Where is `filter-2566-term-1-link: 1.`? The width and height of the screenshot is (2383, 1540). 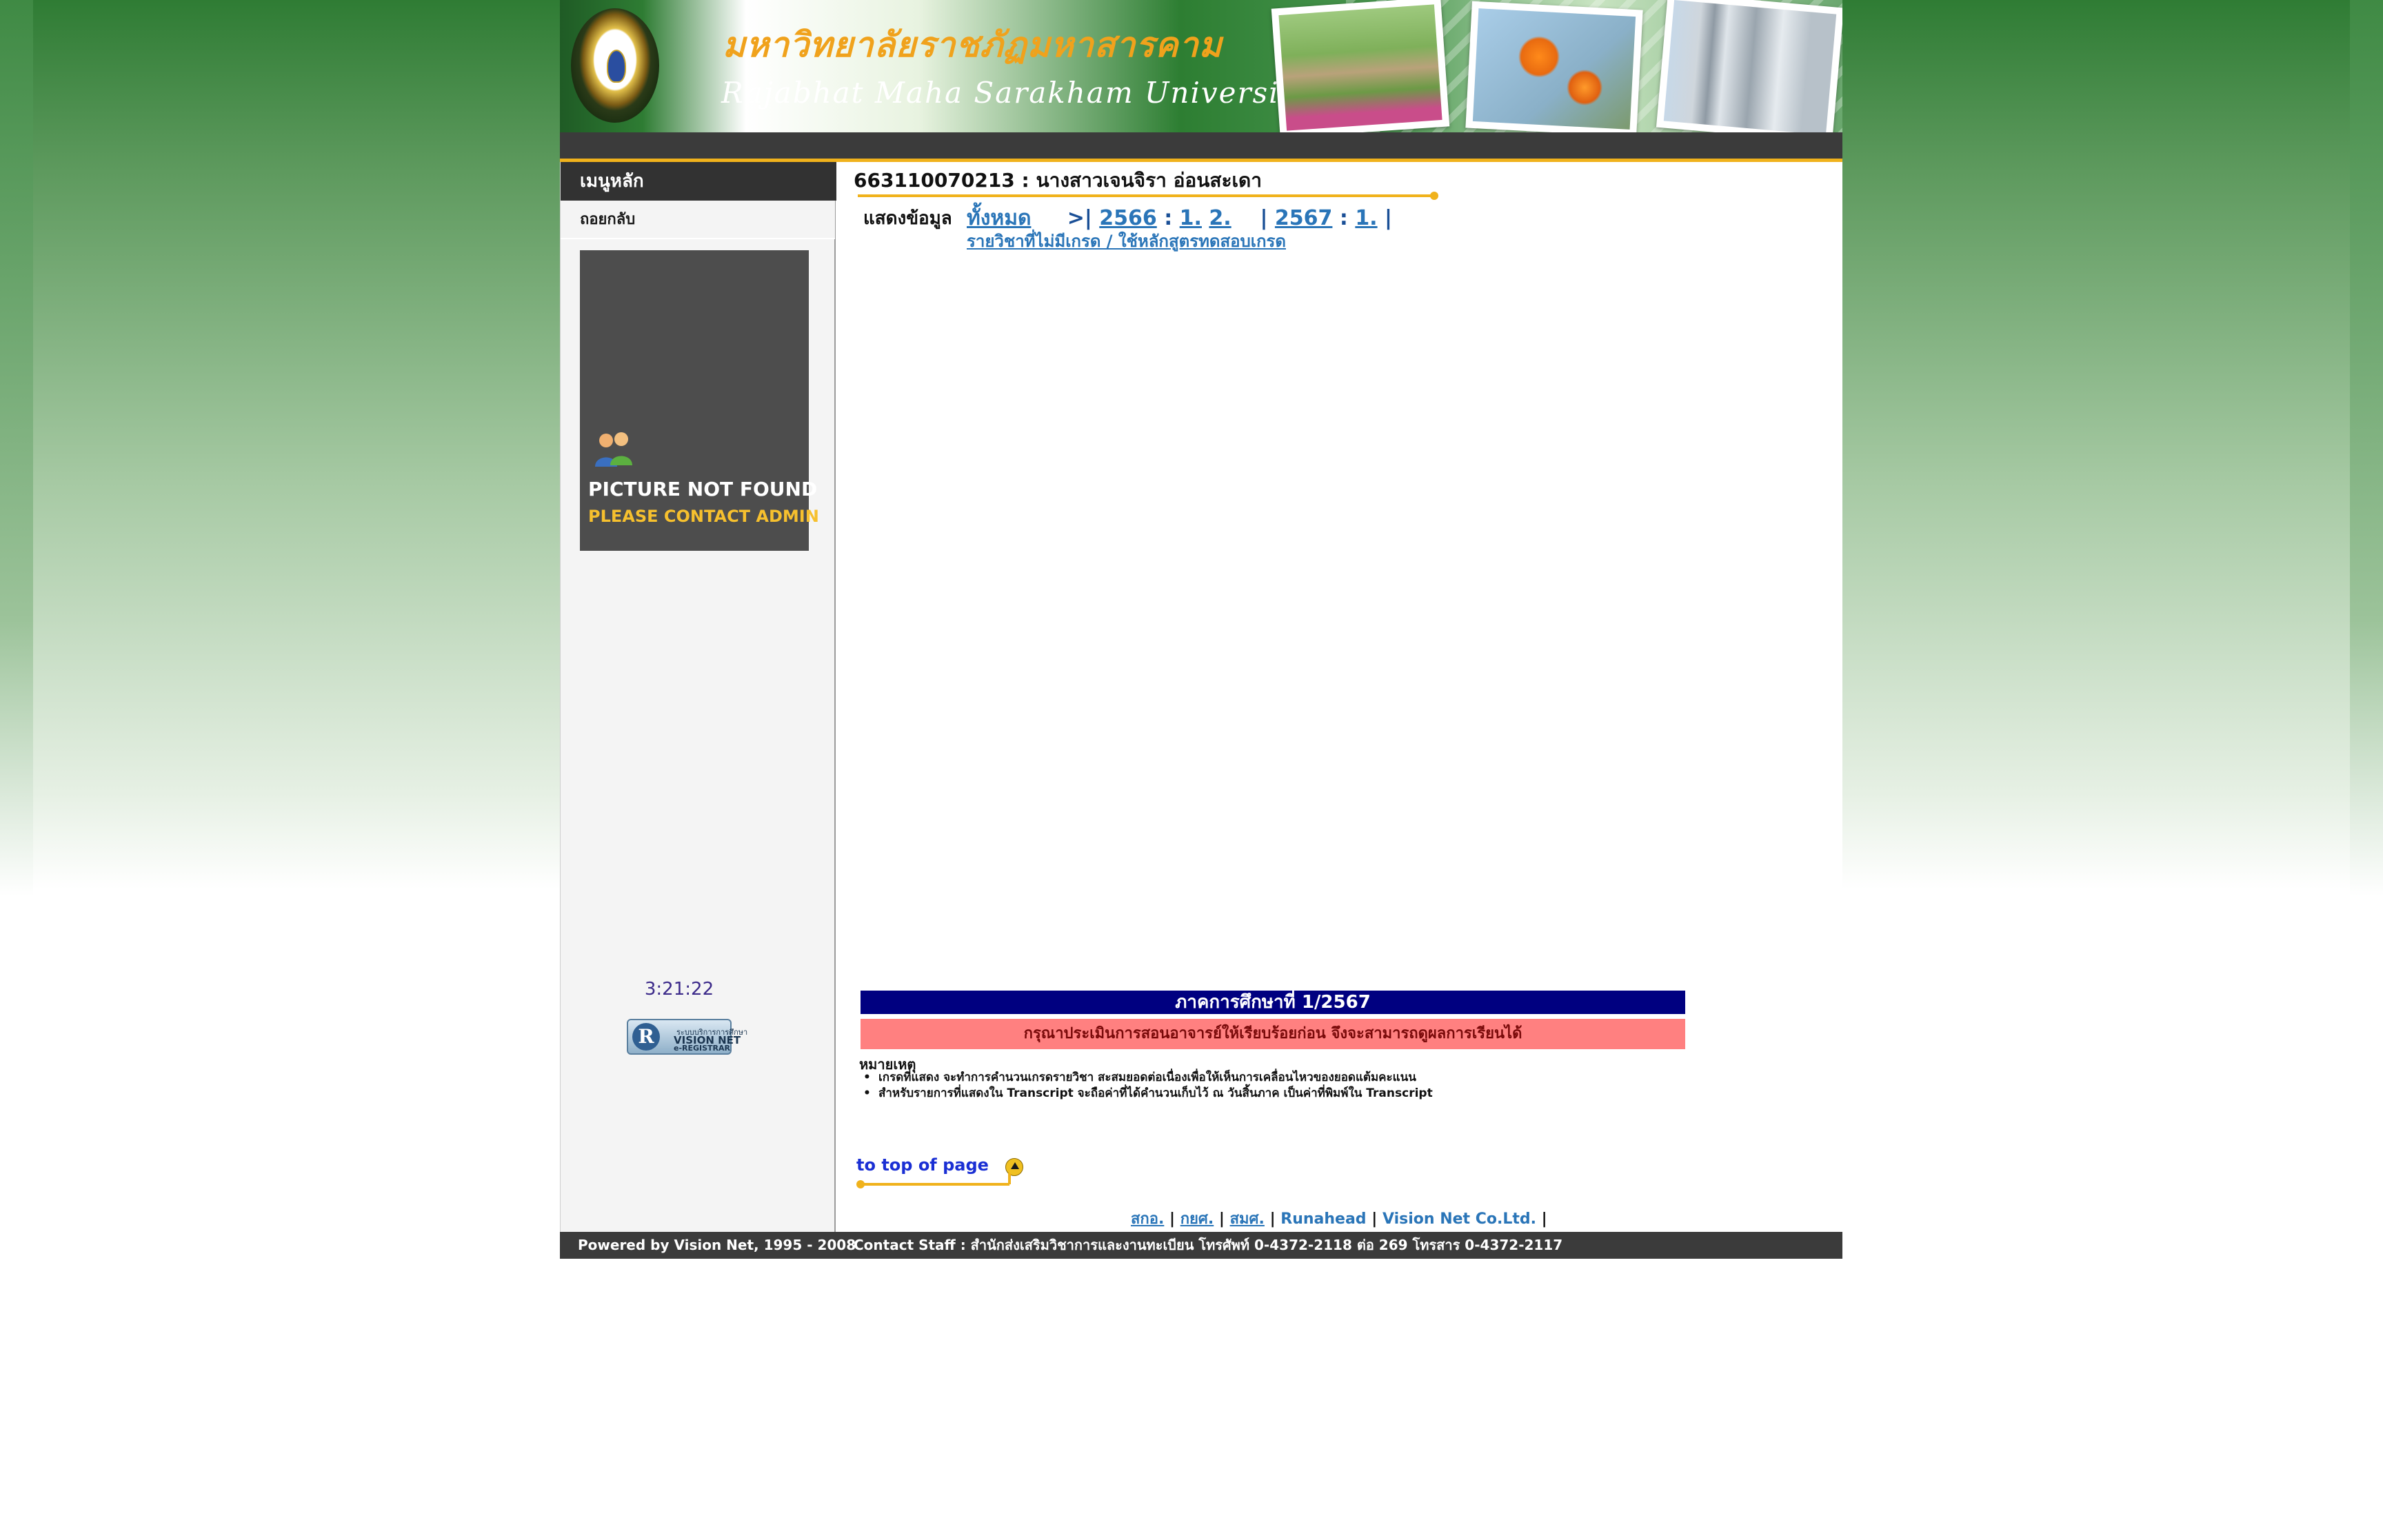
filter-2566-term-1-link: 1. is located at coordinates (1191, 218).